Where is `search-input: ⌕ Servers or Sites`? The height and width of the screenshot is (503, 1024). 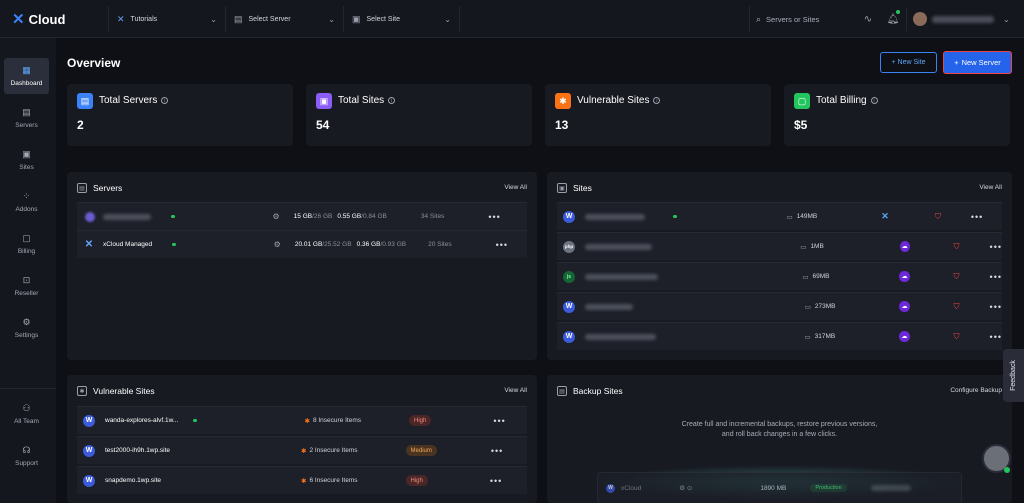
search-input: ⌕ Servers or Sites is located at coordinates (799, 19).